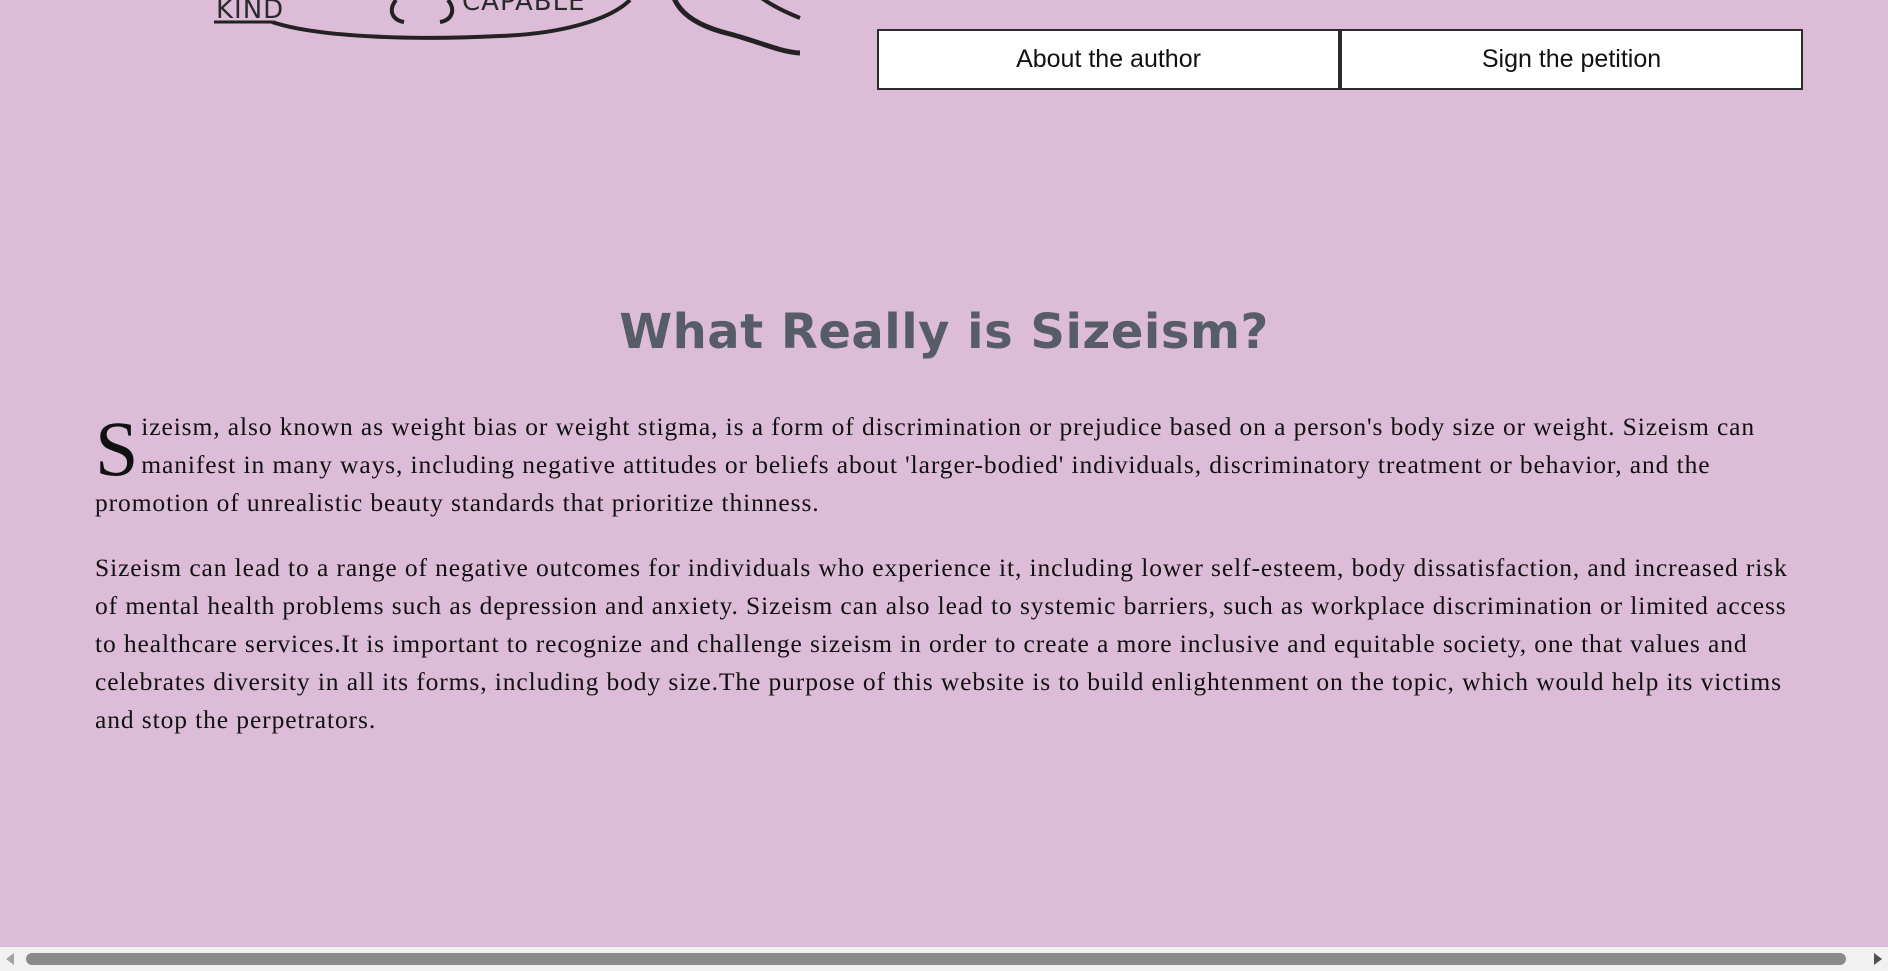 The height and width of the screenshot is (971, 1888). I want to click on drop-cap-letter: S, so click(117, 448).